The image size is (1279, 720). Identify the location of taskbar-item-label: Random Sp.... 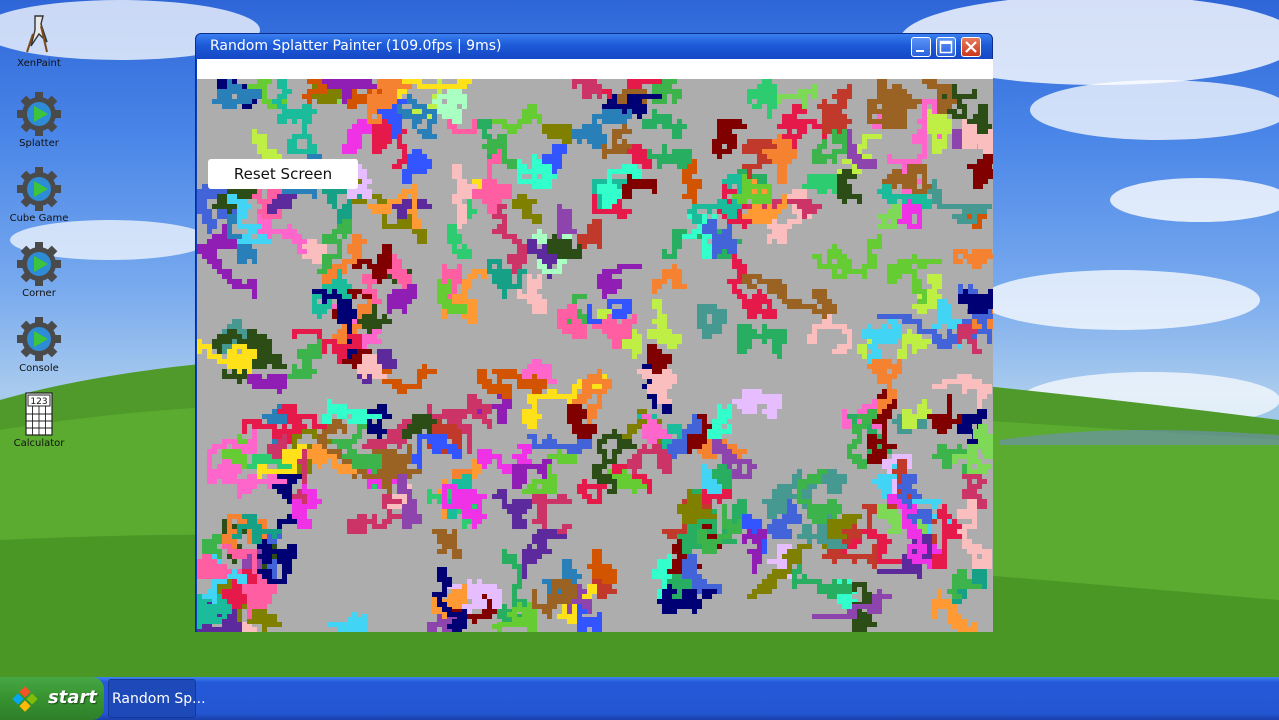
(159, 699).